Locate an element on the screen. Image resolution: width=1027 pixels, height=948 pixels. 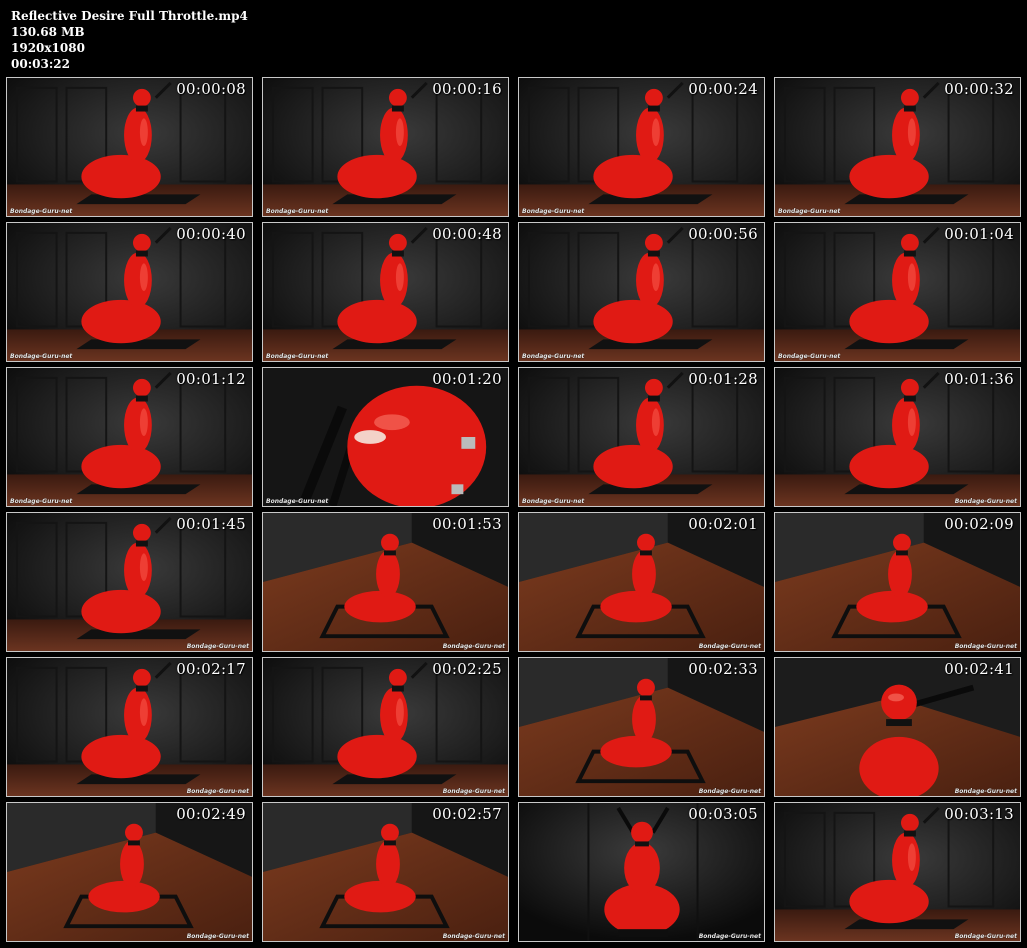
thumbnail: 00:01:20 Bondage-Guru-net is located at coordinates (385, 437).